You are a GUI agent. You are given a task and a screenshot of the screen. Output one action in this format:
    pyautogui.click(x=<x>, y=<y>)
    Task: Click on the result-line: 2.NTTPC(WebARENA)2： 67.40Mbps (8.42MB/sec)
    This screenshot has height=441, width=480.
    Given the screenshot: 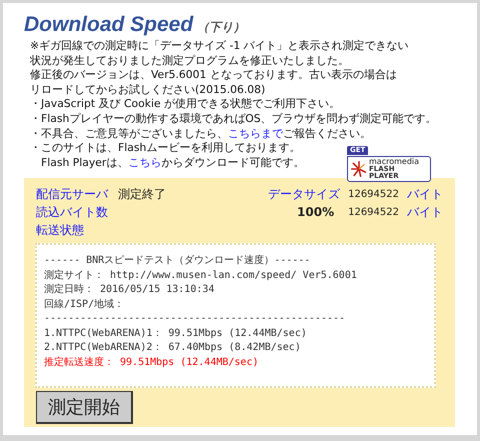 What is the action you would take?
    pyautogui.click(x=173, y=348)
    